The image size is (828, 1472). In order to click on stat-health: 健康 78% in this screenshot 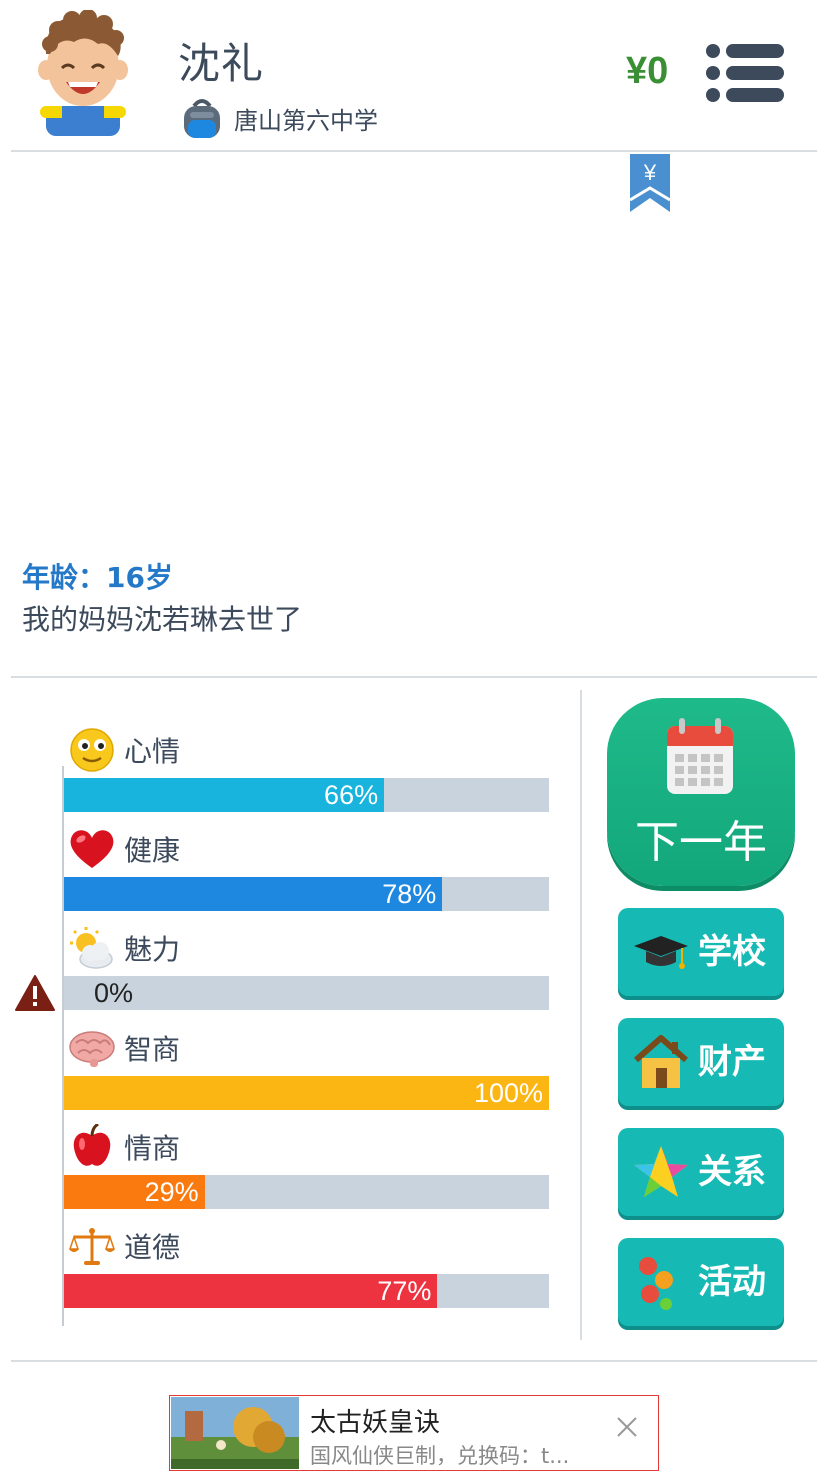, I will do `click(280, 877)`.